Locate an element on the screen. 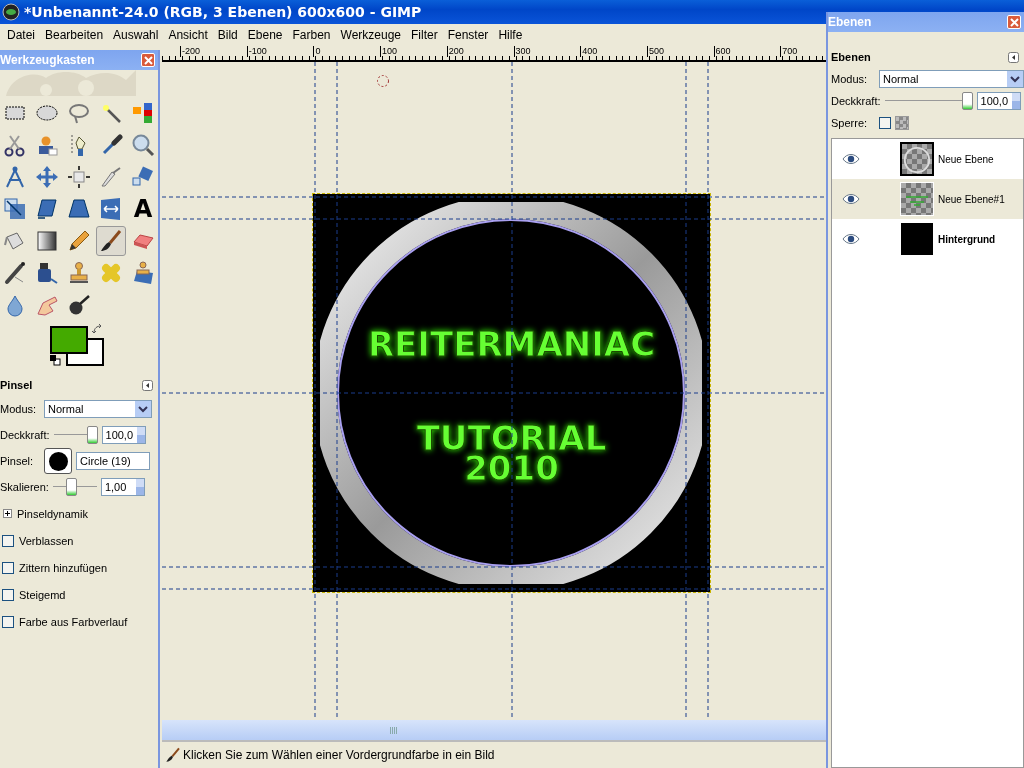 The width and height of the screenshot is (1024, 768). scissors-icon is located at coordinates (15, 145).